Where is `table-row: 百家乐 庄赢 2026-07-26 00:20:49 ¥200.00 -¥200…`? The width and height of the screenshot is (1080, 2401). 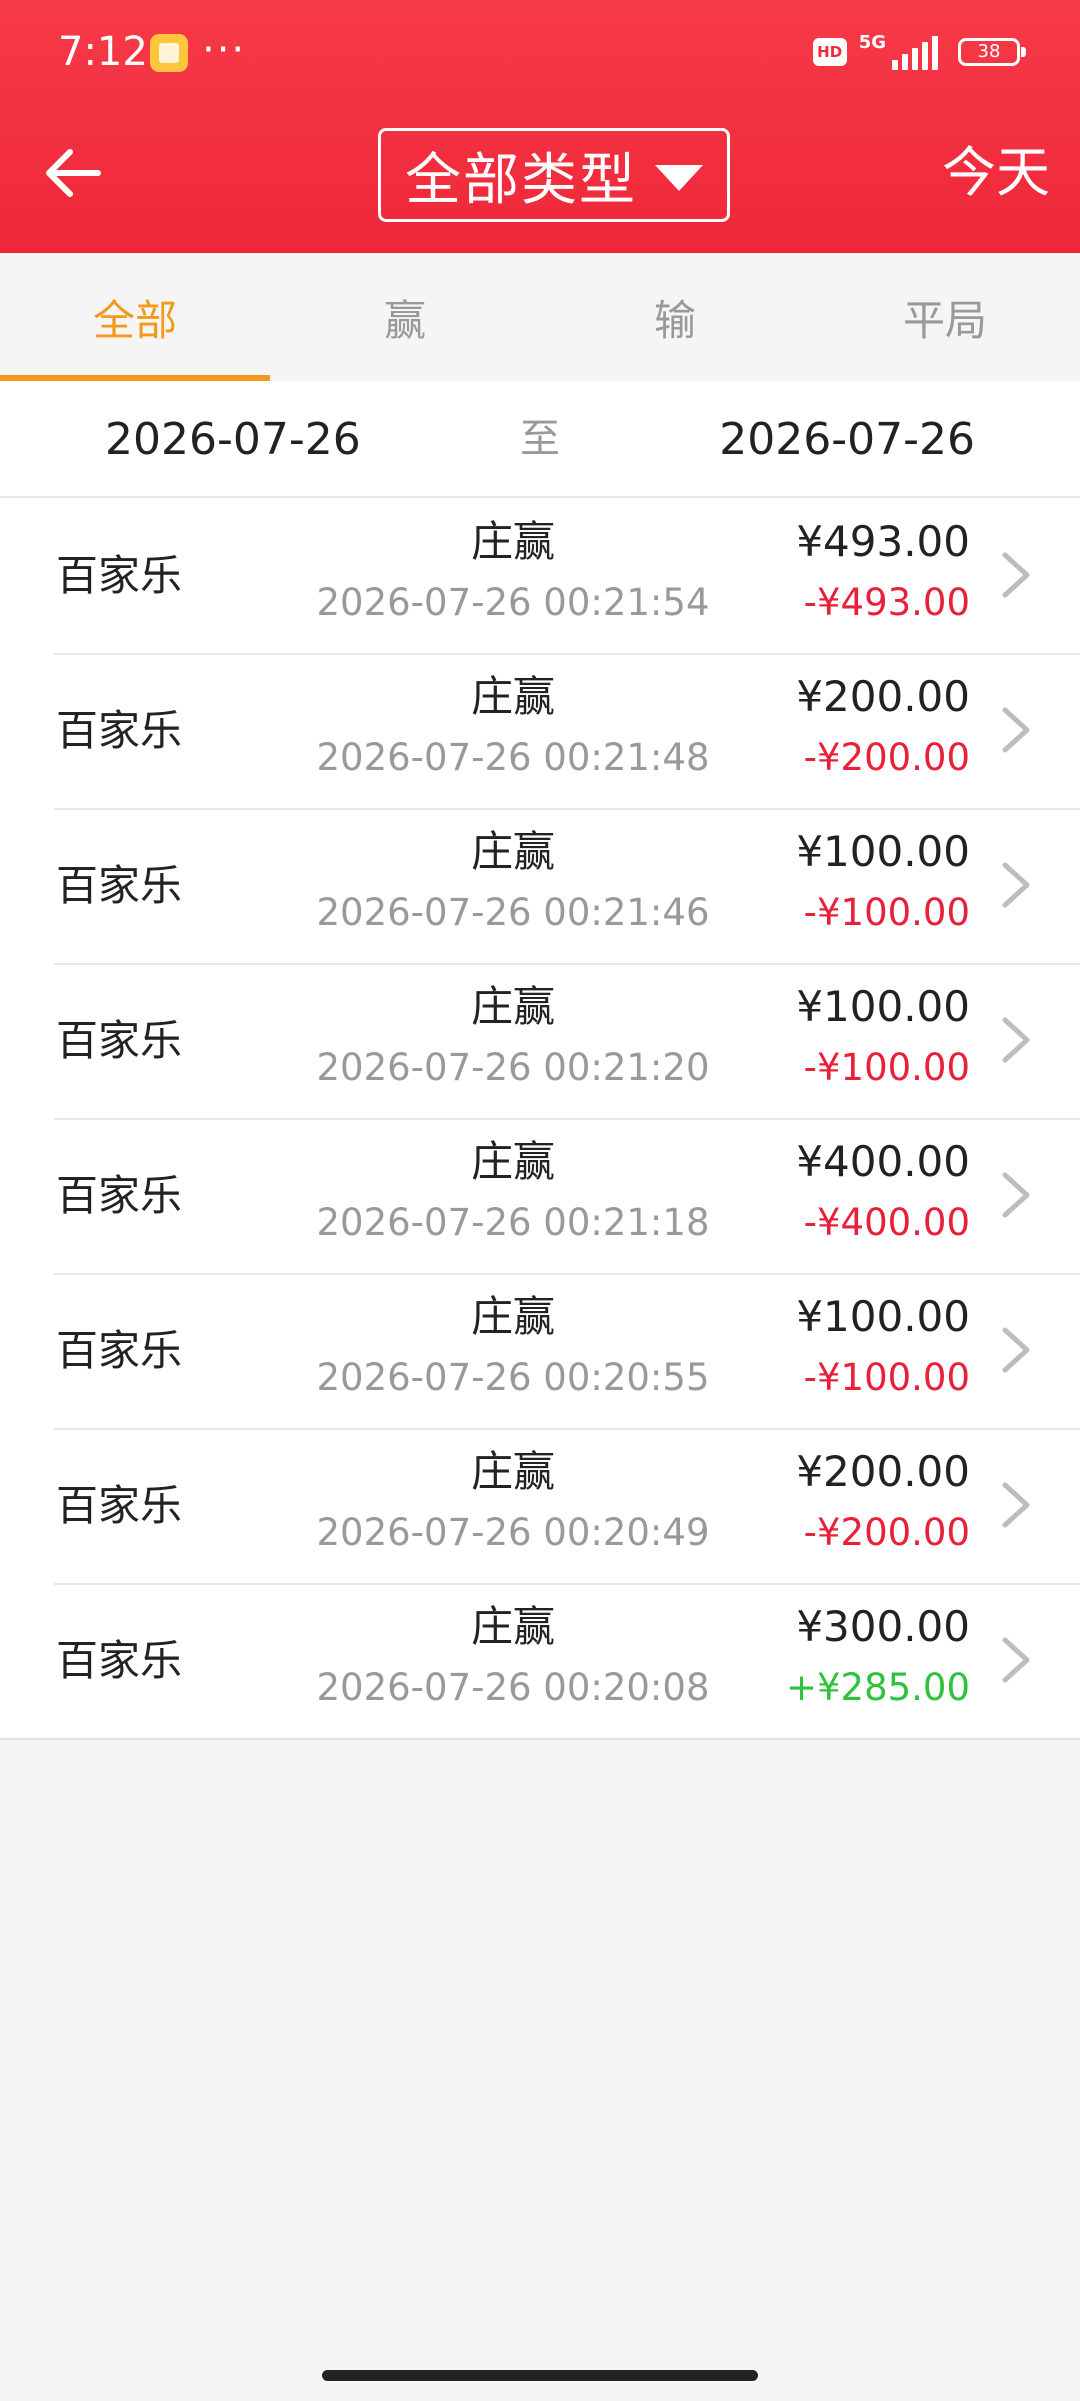 table-row: 百家乐 庄赢 2026-07-26 00:20:49 ¥200.00 -¥200… is located at coordinates (540, 1505).